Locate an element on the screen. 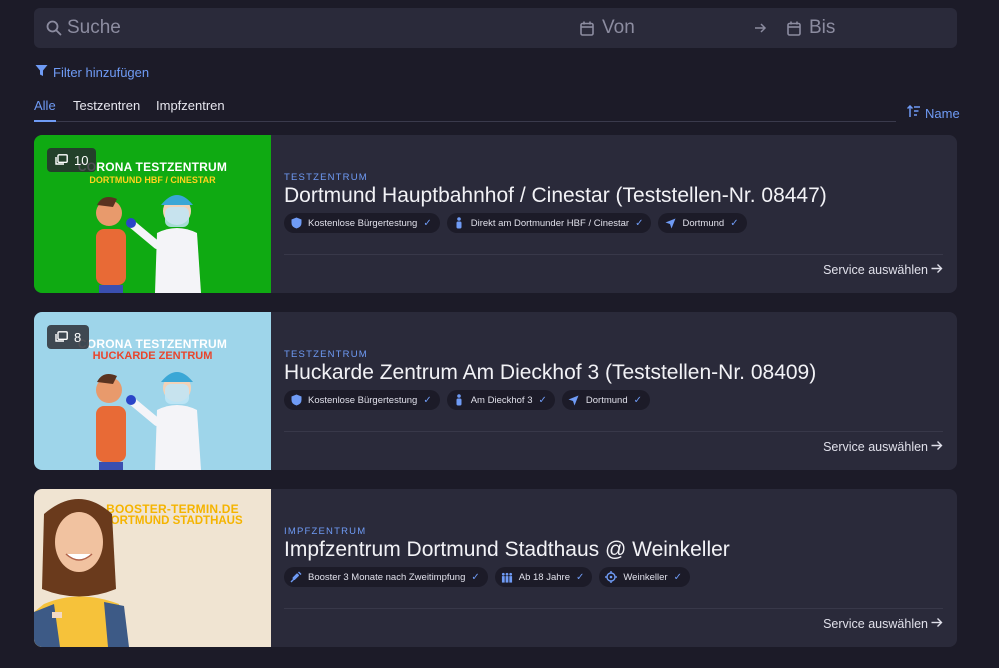 The image size is (999, 668). chip-booster-info: Booster 3 Monate nach Zweitimpfung ✓ is located at coordinates (386, 577).